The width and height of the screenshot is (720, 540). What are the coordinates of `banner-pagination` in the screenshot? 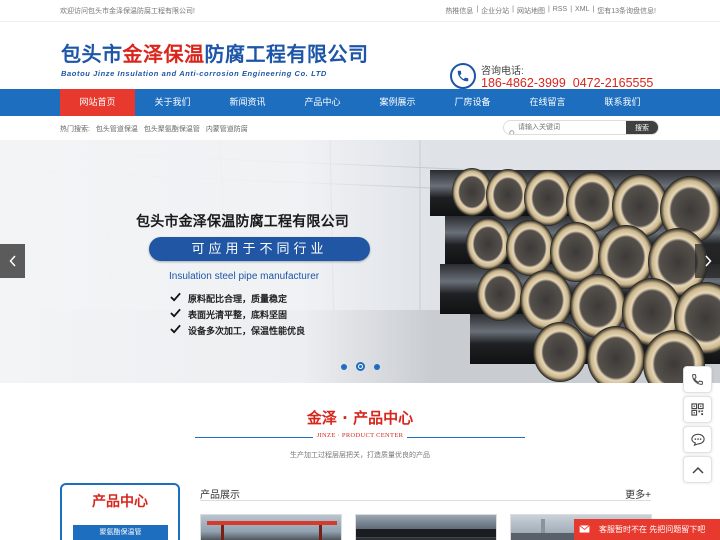 It's located at (360, 366).